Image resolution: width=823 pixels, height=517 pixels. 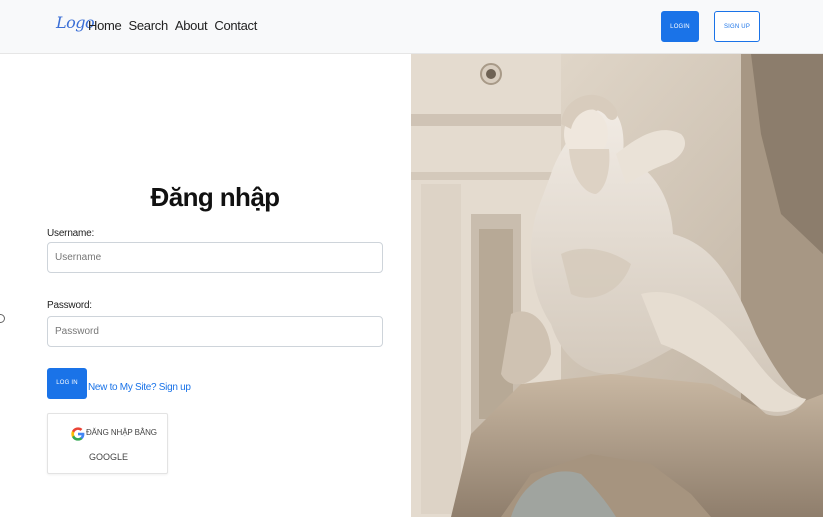 What do you see at coordinates (69, 305) in the screenshot?
I see `password-label: Password:` at bounding box center [69, 305].